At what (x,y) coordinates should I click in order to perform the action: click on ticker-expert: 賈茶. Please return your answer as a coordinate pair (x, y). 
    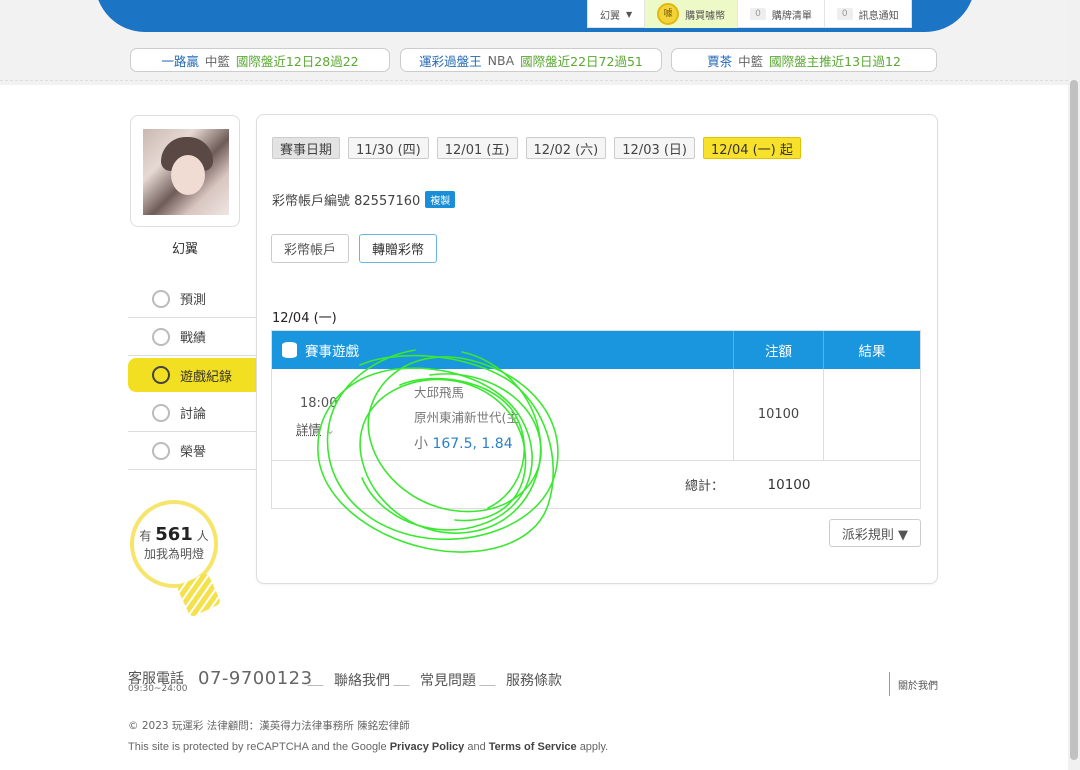
    Looking at the image, I should click on (720, 61).